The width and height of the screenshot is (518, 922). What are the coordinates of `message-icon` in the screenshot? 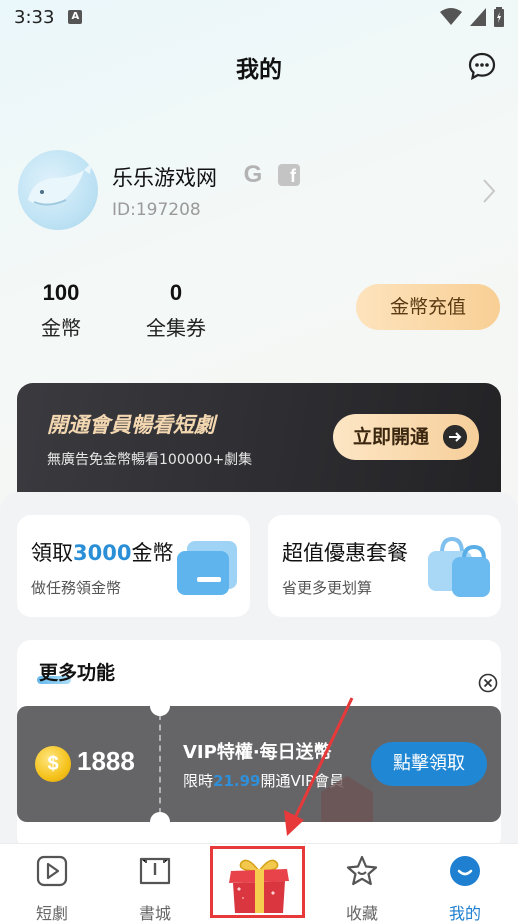 It's located at (482, 66).